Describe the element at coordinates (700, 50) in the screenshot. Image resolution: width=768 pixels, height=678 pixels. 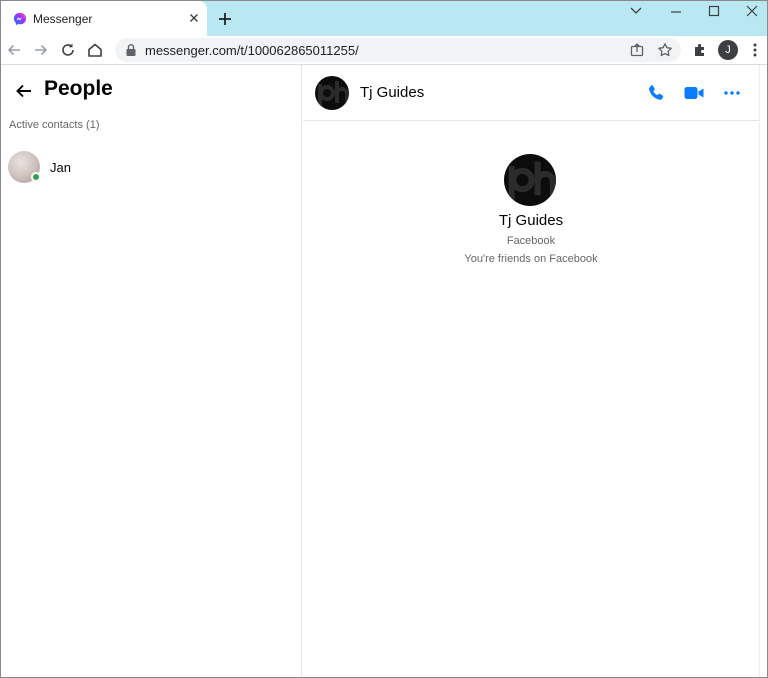
I see `extensions-puzzle-icon` at that location.